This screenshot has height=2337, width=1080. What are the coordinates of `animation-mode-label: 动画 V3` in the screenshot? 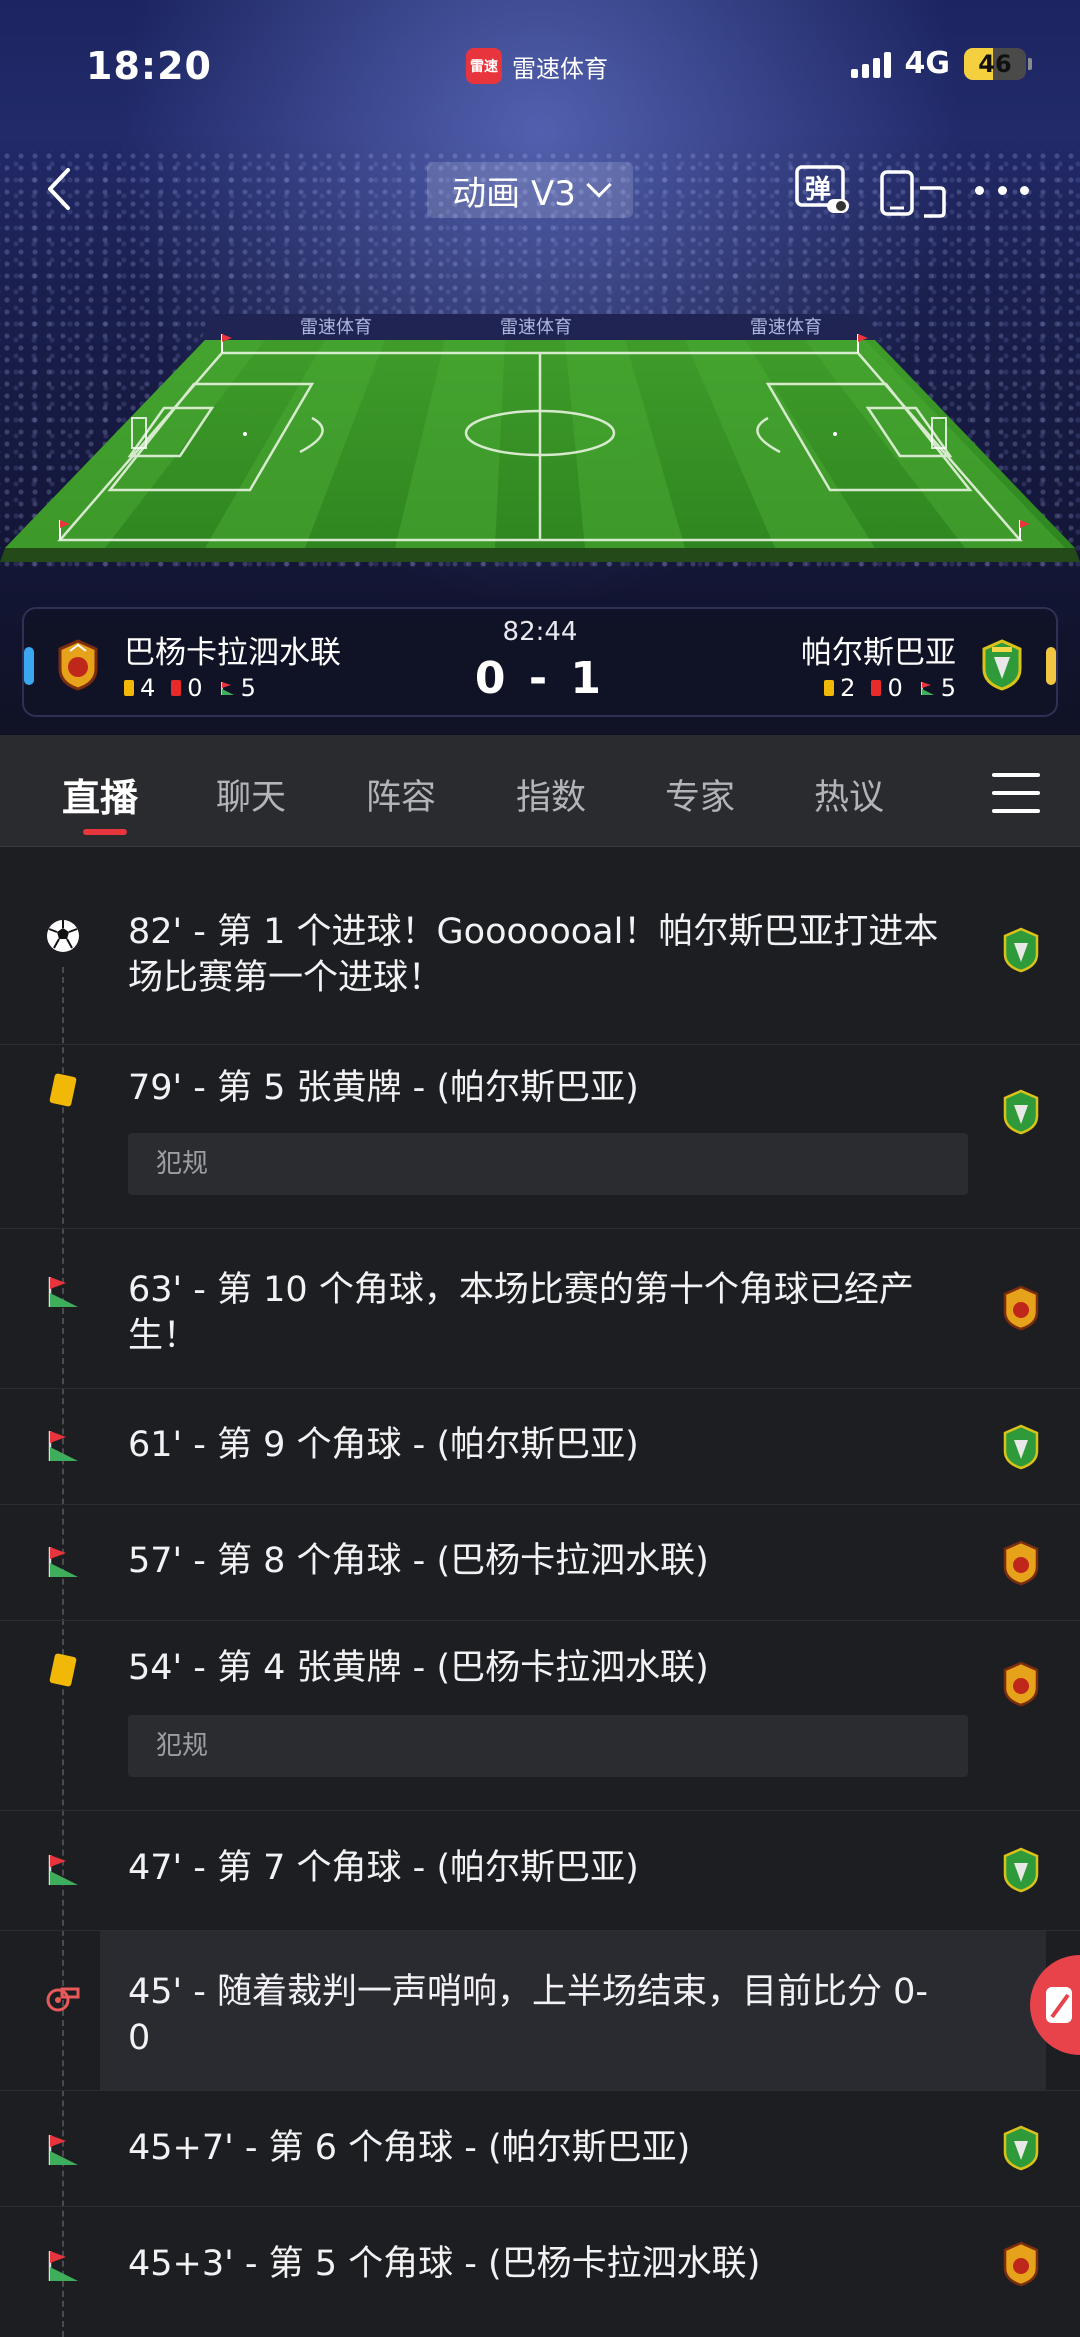 It's located at (514, 193).